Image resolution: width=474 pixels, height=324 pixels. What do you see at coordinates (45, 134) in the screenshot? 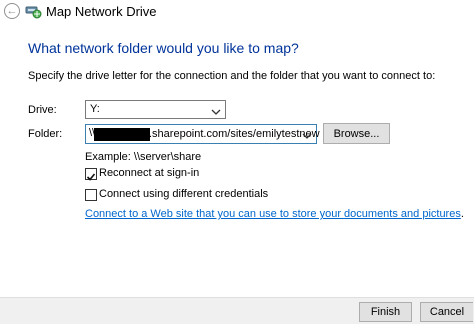
I see `folder-label: Folder:` at bounding box center [45, 134].